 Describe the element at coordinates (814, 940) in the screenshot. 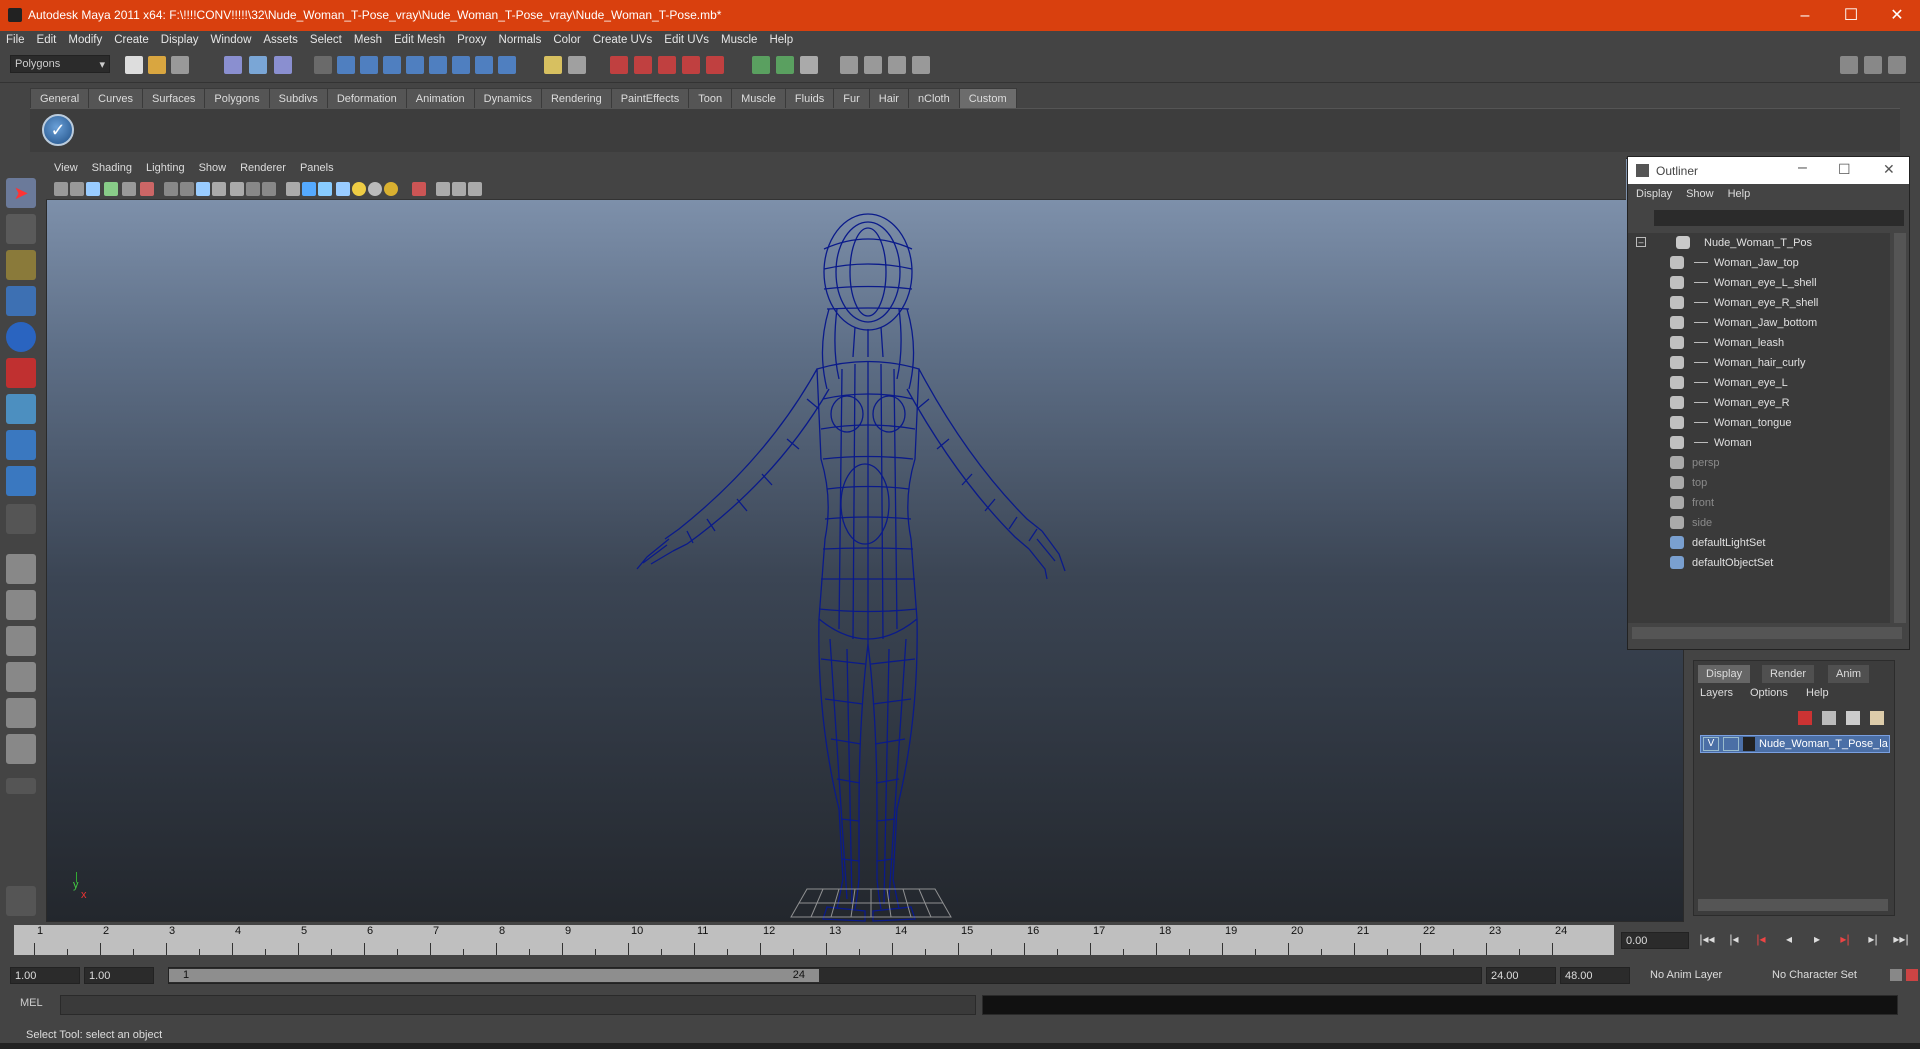

I see `time-slider: 1 2 3 4 5 6 7 8 9 10 11 12 13 14 15 16 17 18 19 20 21 22 23 24` at that location.